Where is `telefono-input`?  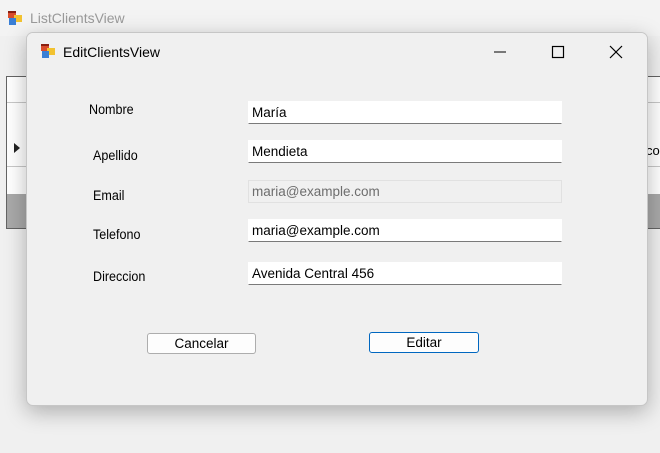 telefono-input is located at coordinates (405, 230).